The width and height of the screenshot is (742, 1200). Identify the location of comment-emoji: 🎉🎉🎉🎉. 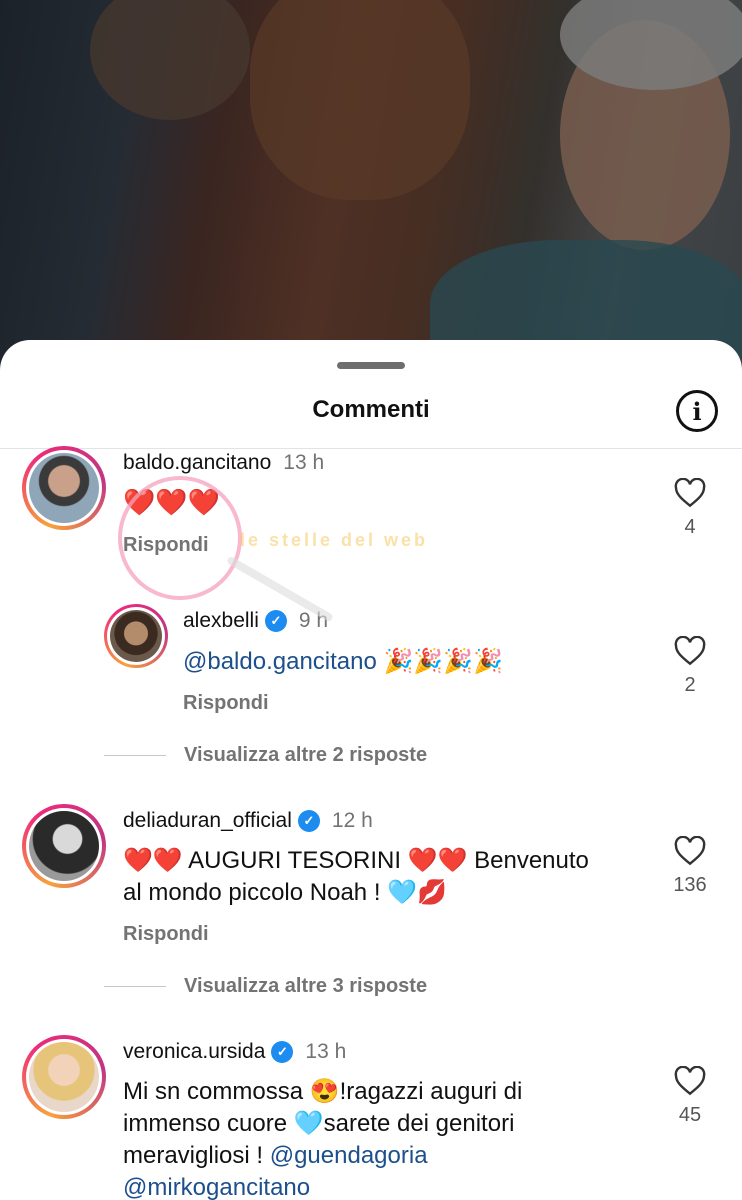
(443, 661).